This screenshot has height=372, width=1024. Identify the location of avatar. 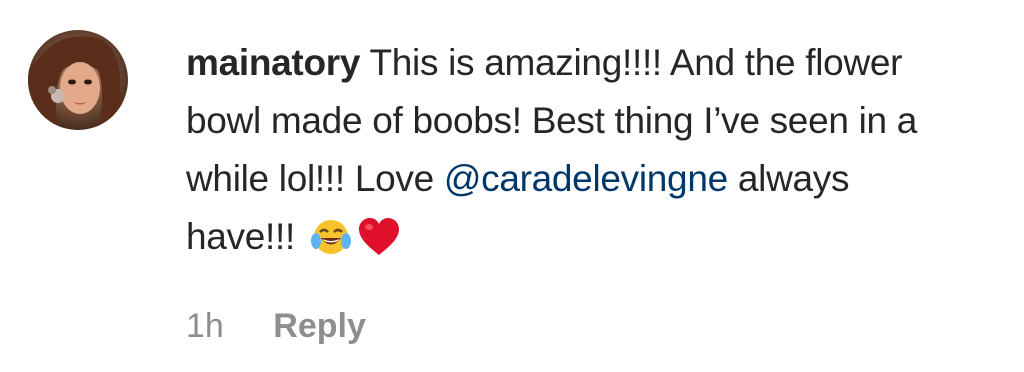
(78, 80).